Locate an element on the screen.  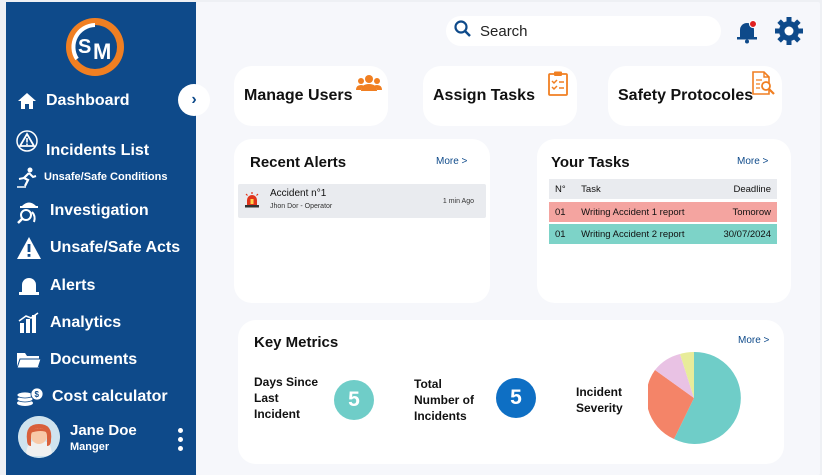
manage-users-button: Manage Users is located at coordinates (311, 96).